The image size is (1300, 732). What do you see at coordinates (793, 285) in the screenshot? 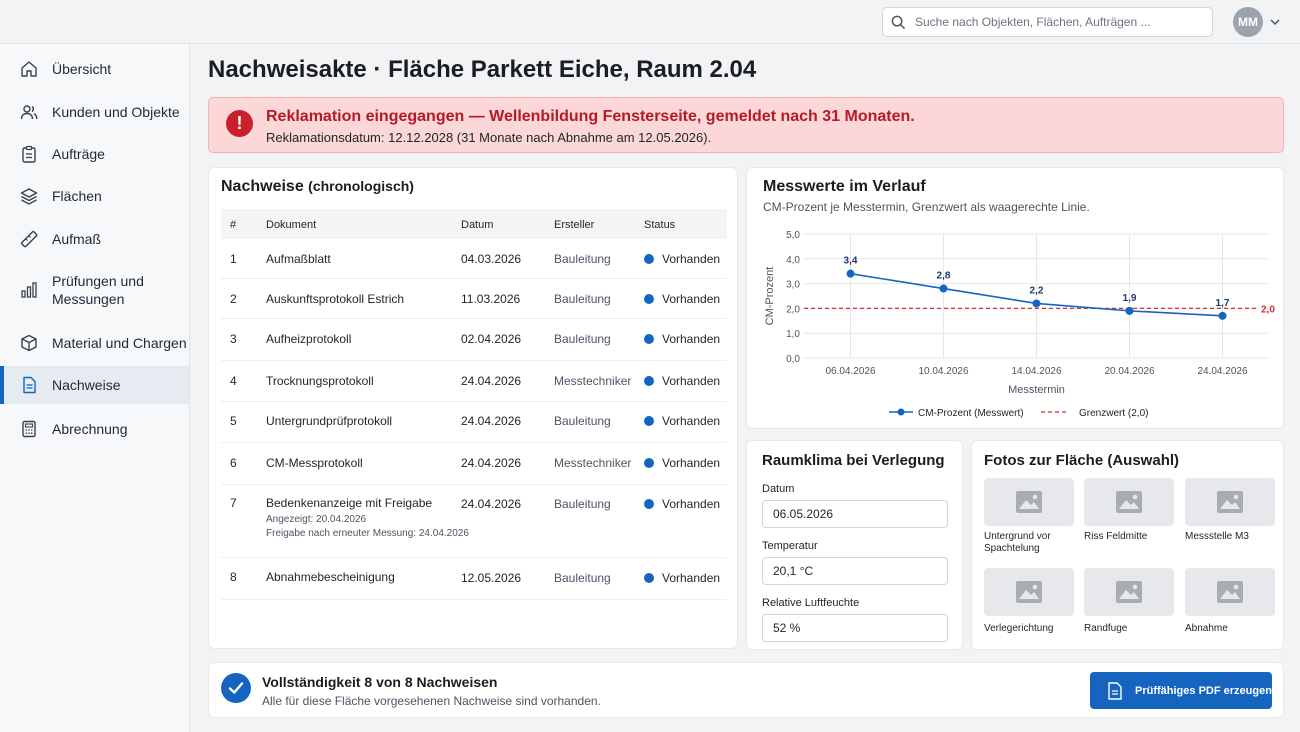
I see `y-tick-label: 3,0` at bounding box center [793, 285].